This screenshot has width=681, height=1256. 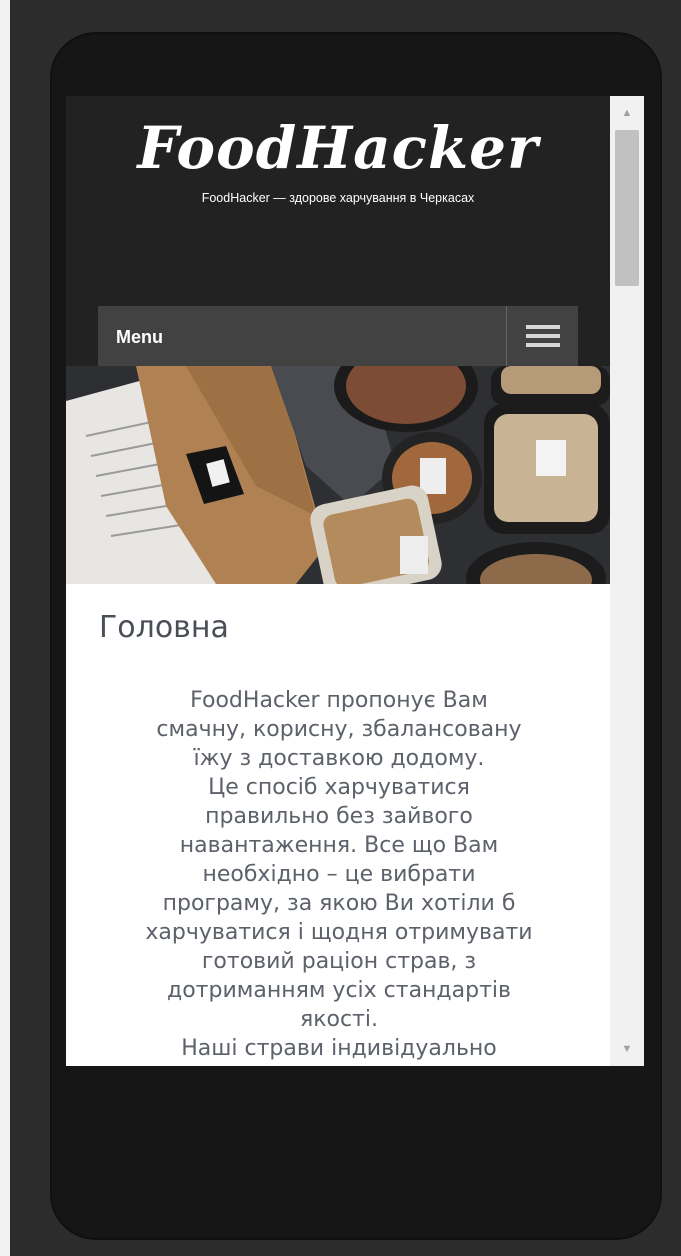 What do you see at coordinates (627, 581) in the screenshot?
I see `vertical-scrollbar: ▲ ▼` at bounding box center [627, 581].